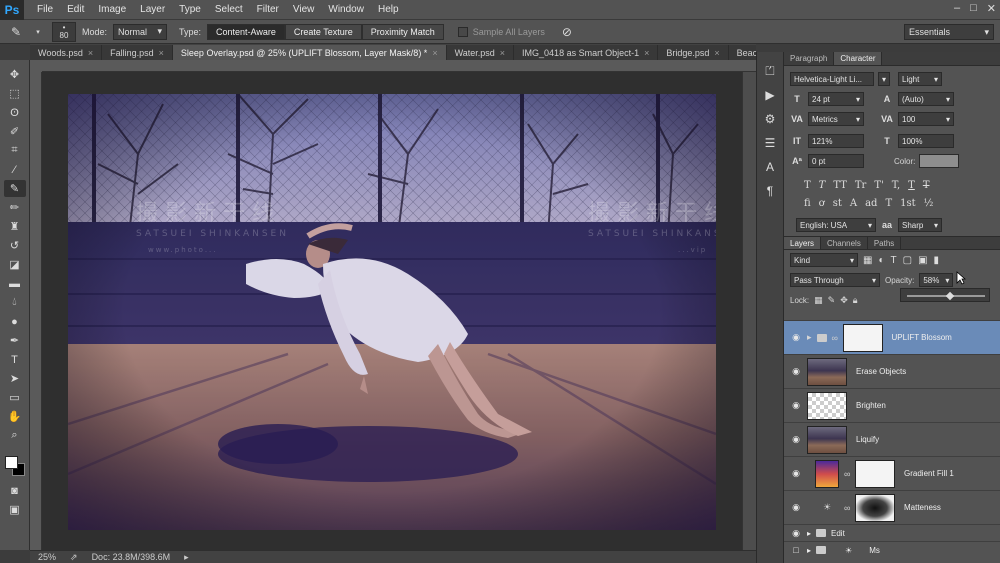 This screenshot has width=1000, height=563. Describe the element at coordinates (16, 32) in the screenshot. I see `spot-healing-brush-icon: ✎` at that location.